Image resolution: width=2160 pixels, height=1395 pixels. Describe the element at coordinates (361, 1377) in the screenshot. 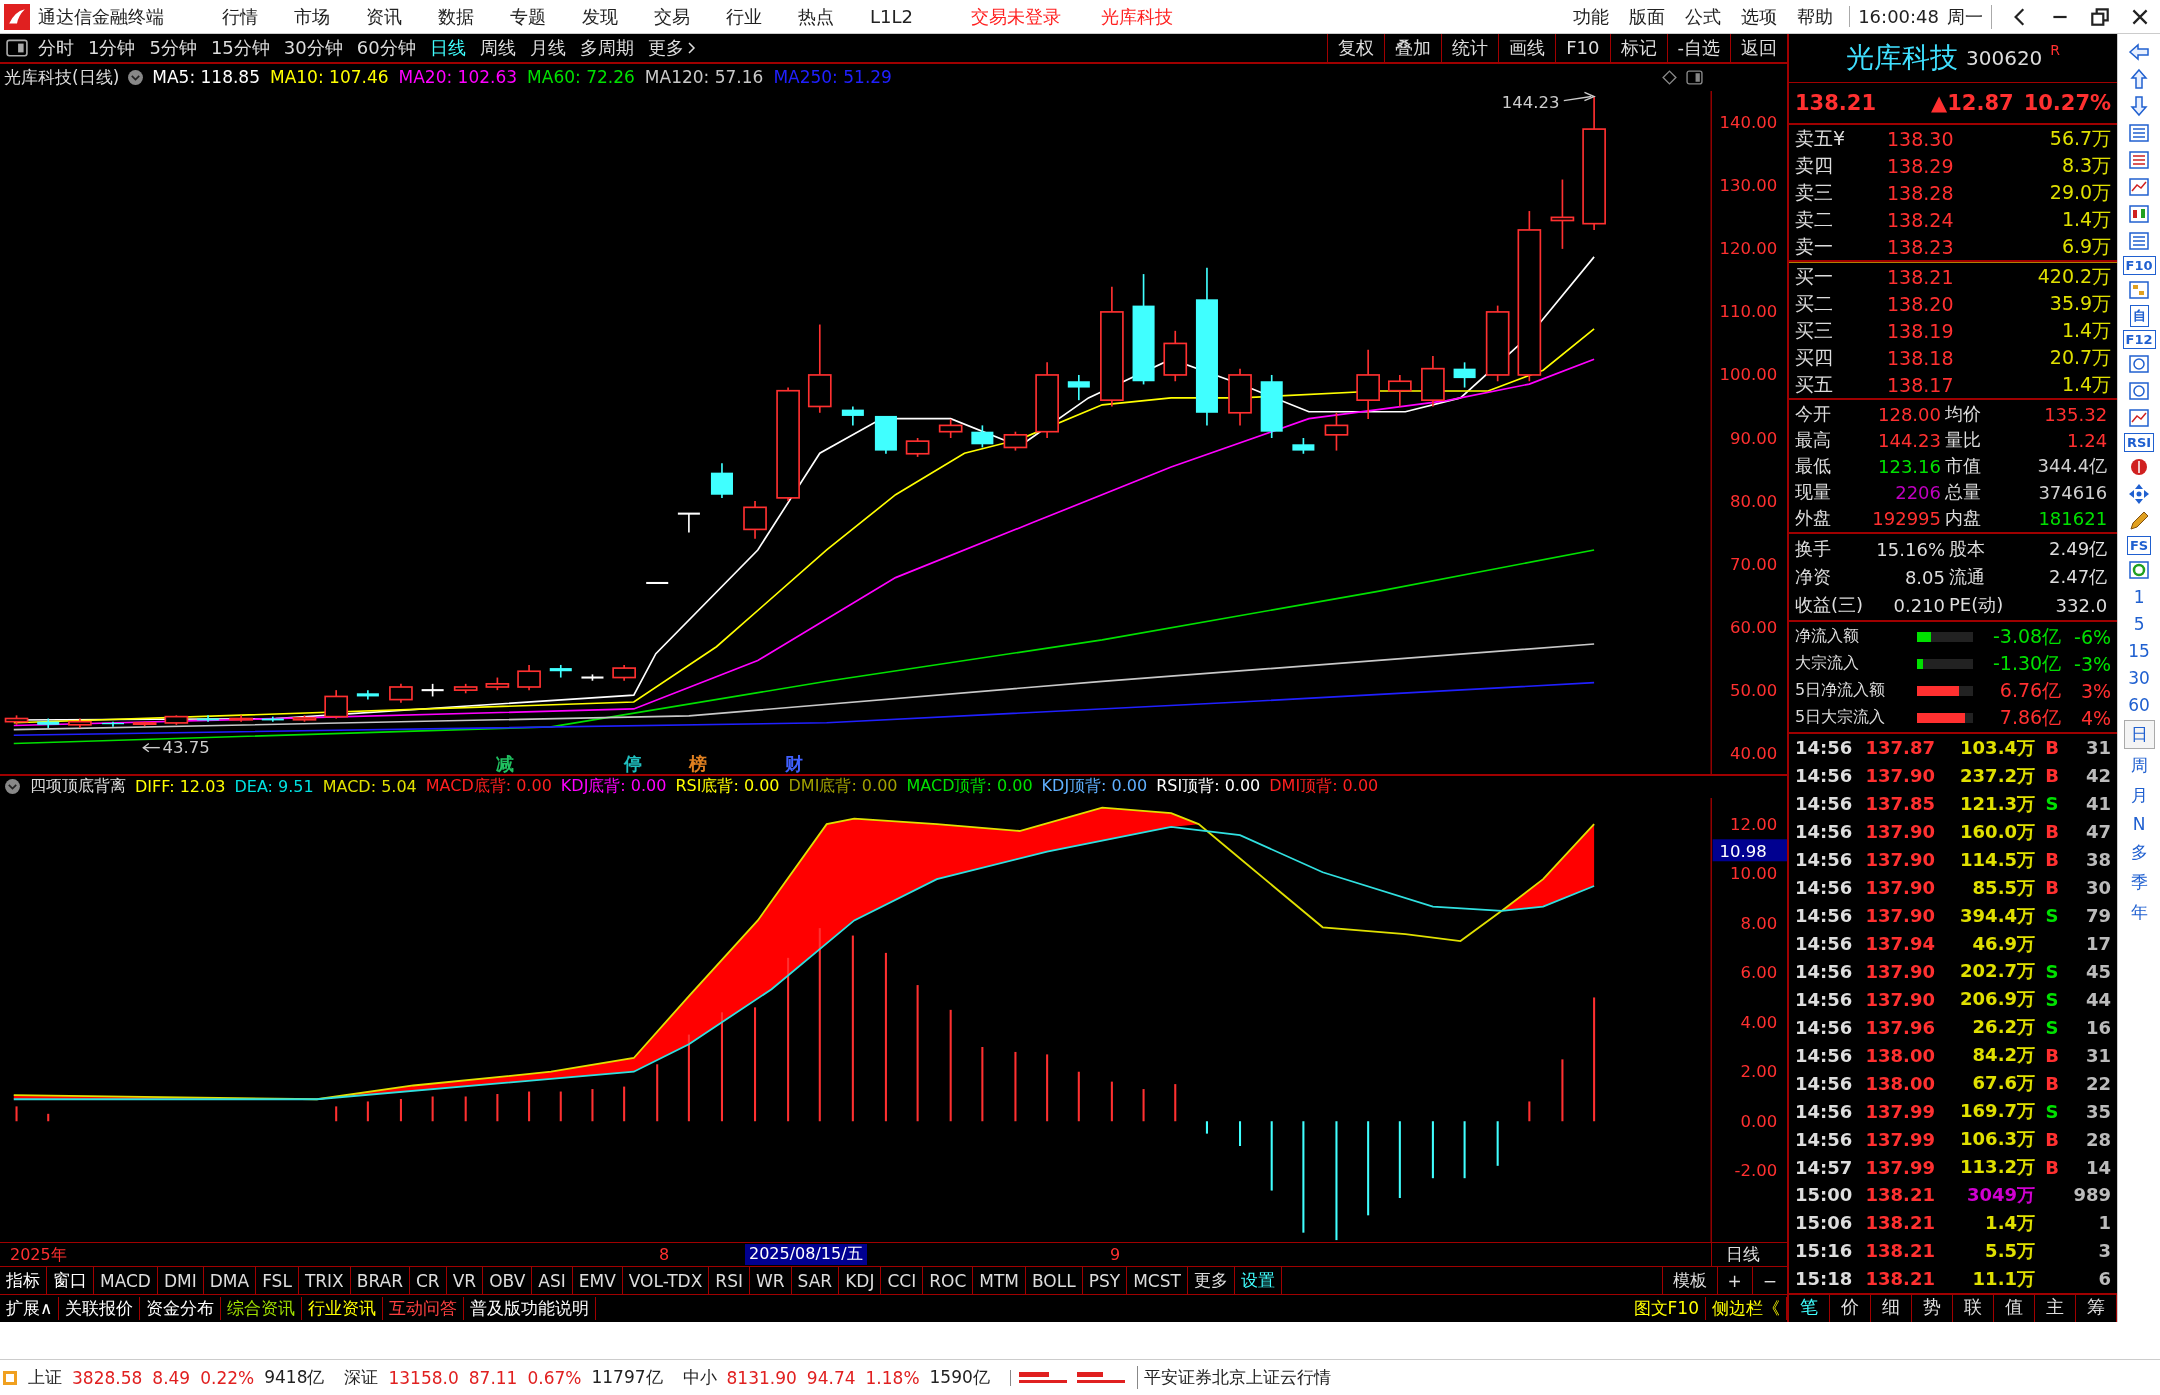

I see `index-name: 深证` at that location.